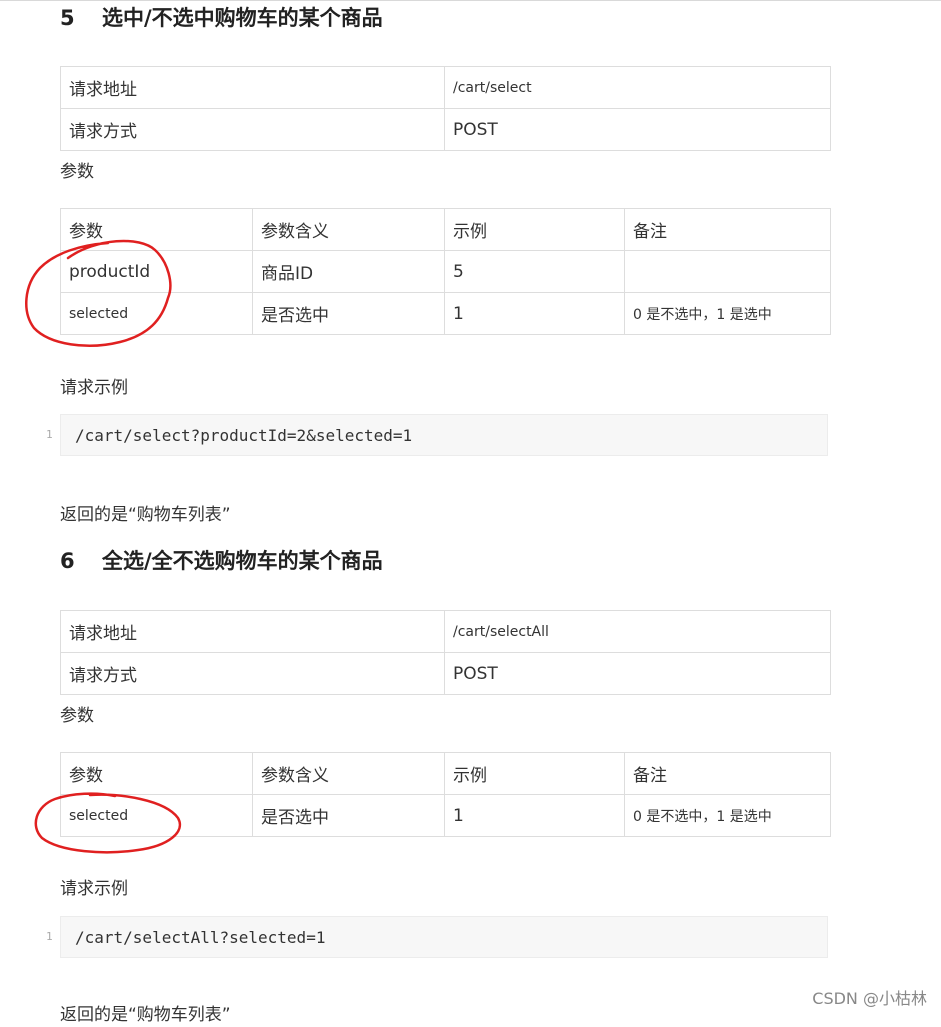 This screenshot has height=1027, width=941. I want to click on code-line: /cart/select?productId=2&selected=1, so click(244, 435).